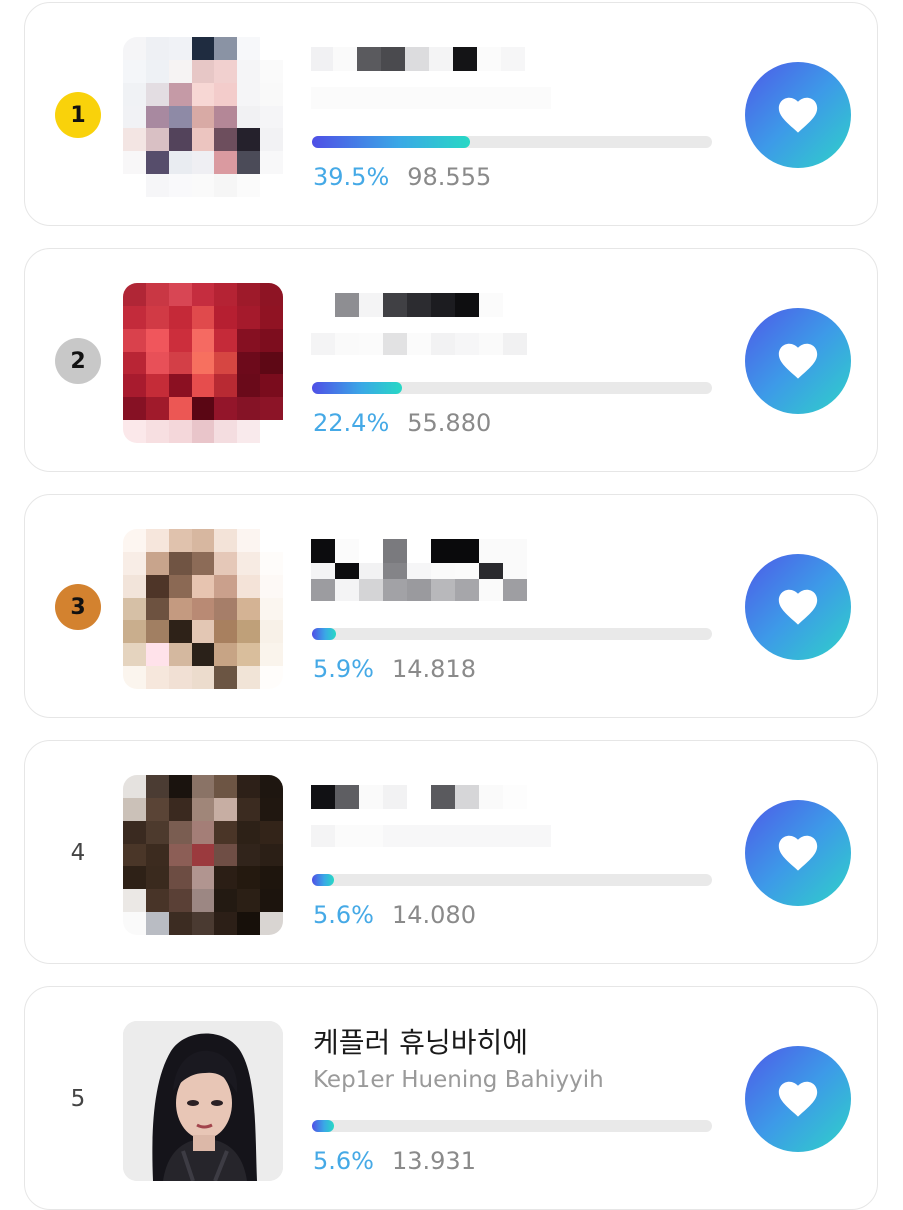 The image size is (903, 1210). I want to click on vote-stats: 5.6% 14.080, so click(394, 915).